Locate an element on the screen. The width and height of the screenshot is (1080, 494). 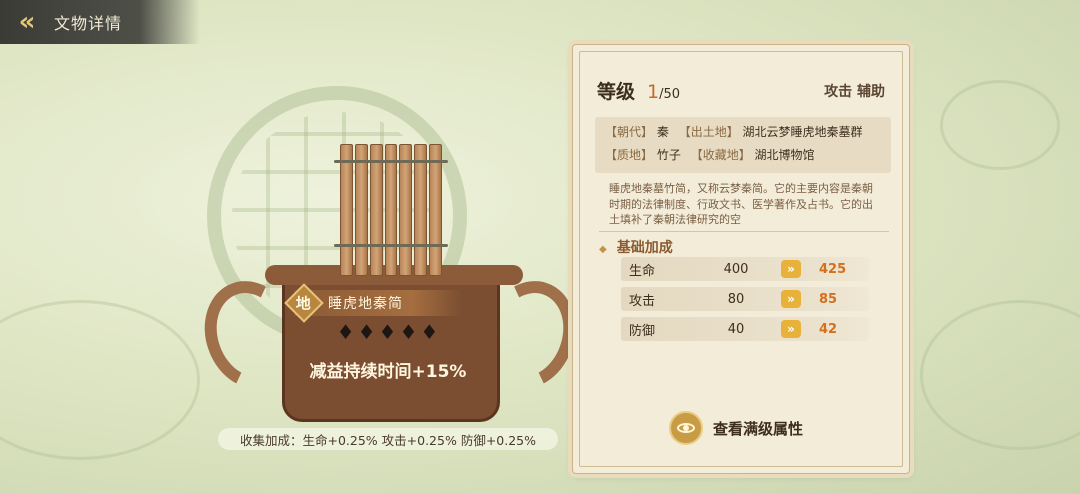
origin-key: 【出土地】 is located at coordinates (708, 132).